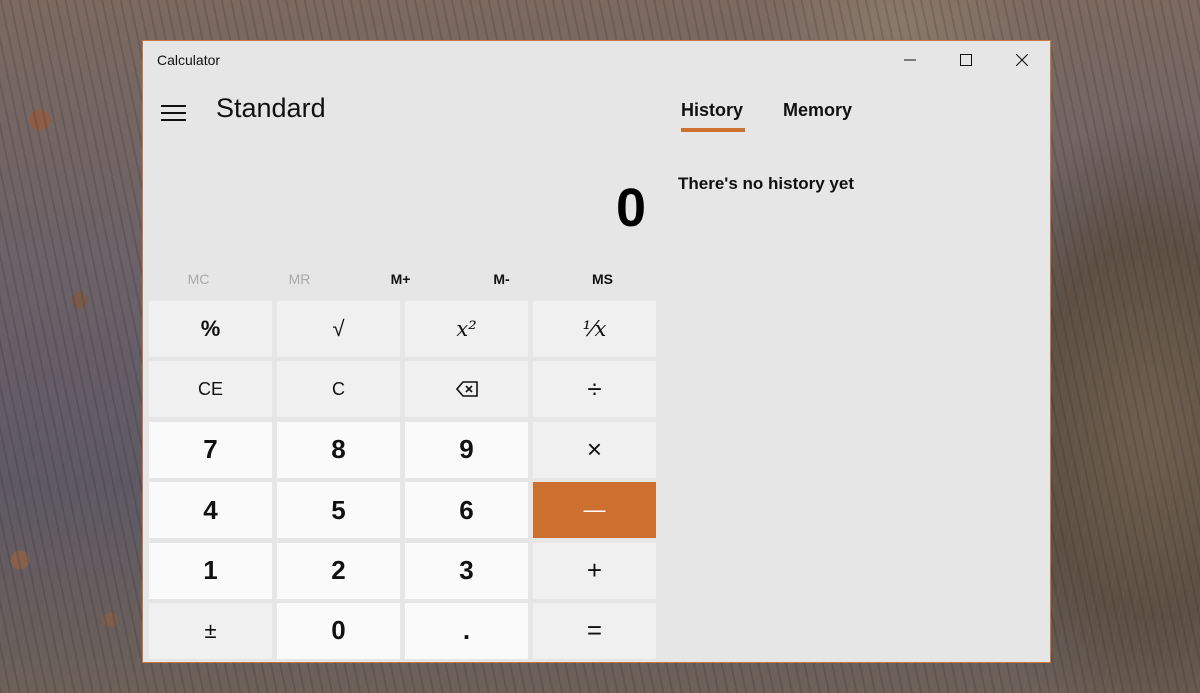  Describe the element at coordinates (594, 389) in the screenshot. I see `divide-button: ÷` at that location.